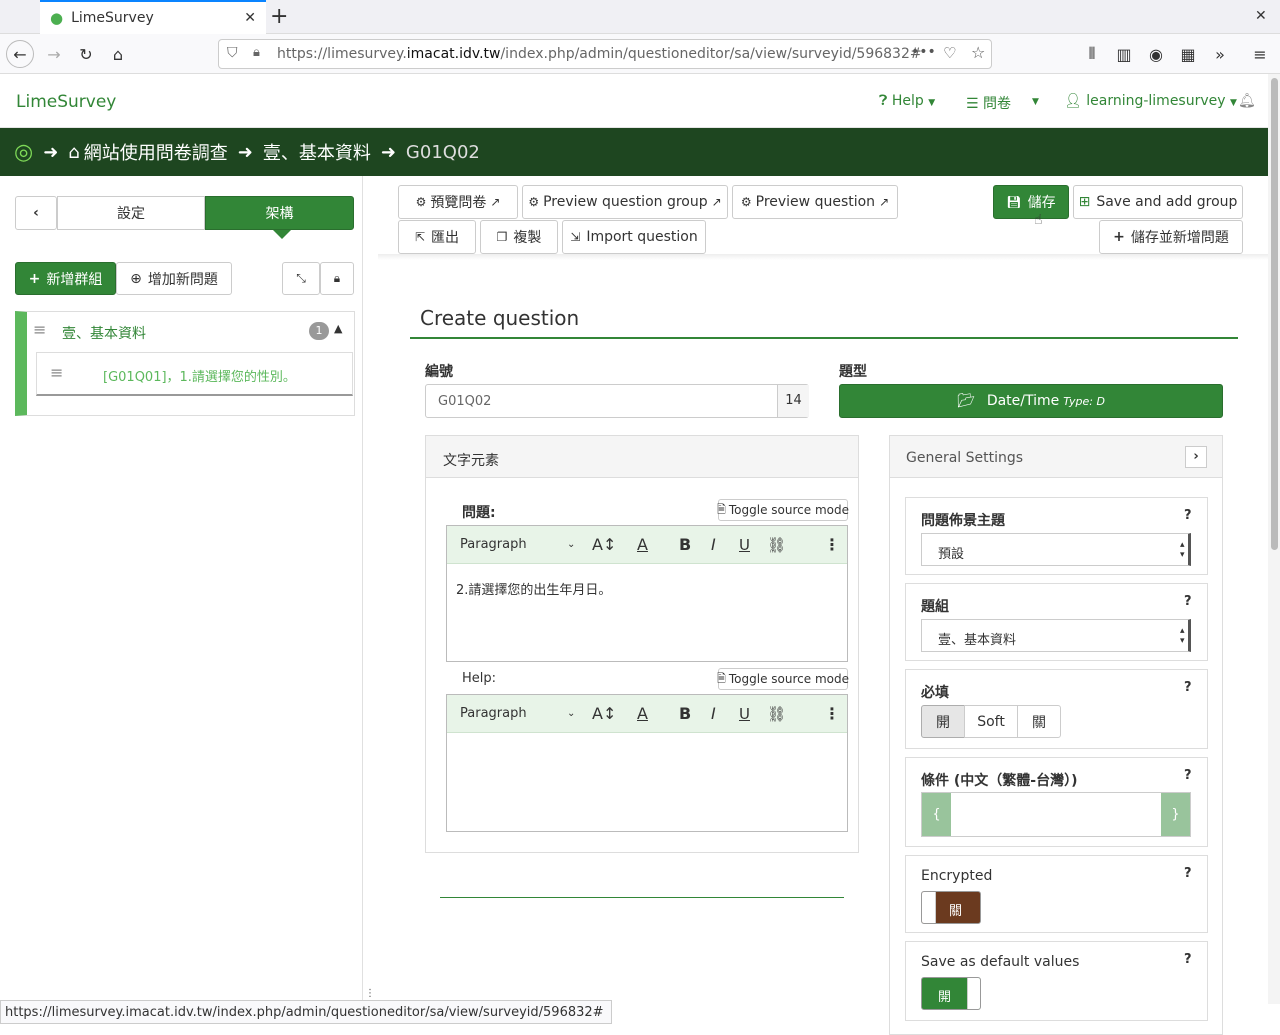 The width and height of the screenshot is (1280, 1035). What do you see at coordinates (1260, 54) in the screenshot?
I see `menu-icon: ≡` at bounding box center [1260, 54].